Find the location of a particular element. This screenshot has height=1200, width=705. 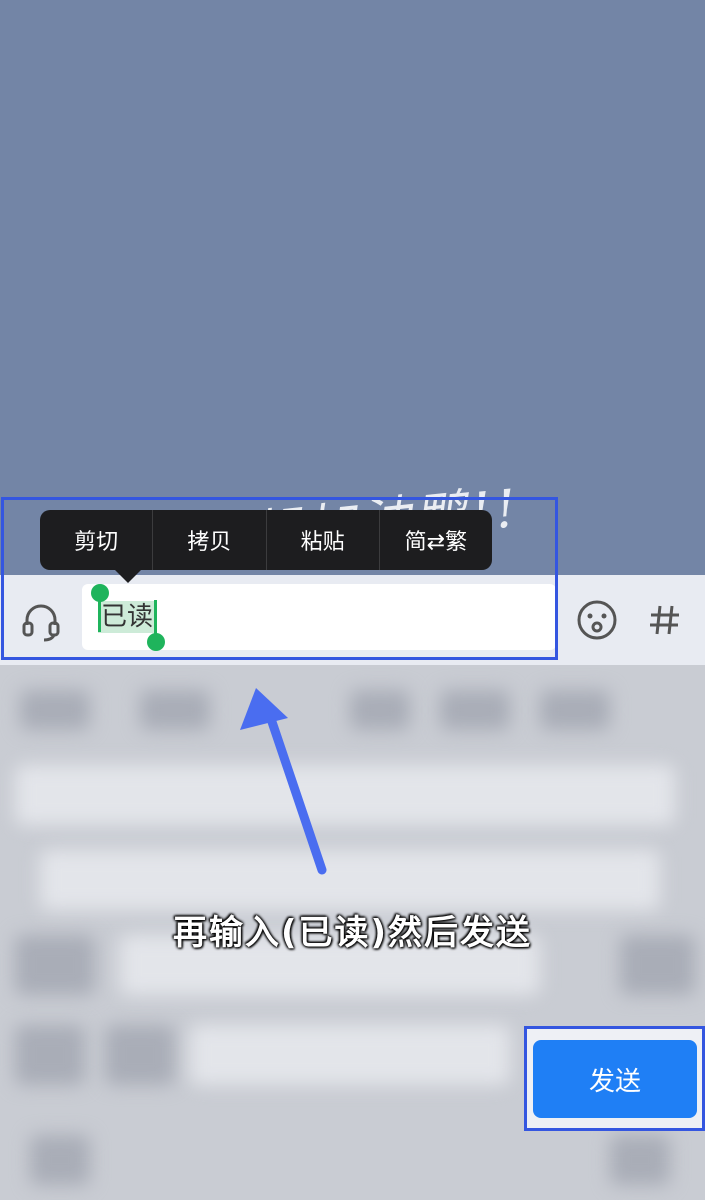

input-highlight-box is located at coordinates (279, 578).